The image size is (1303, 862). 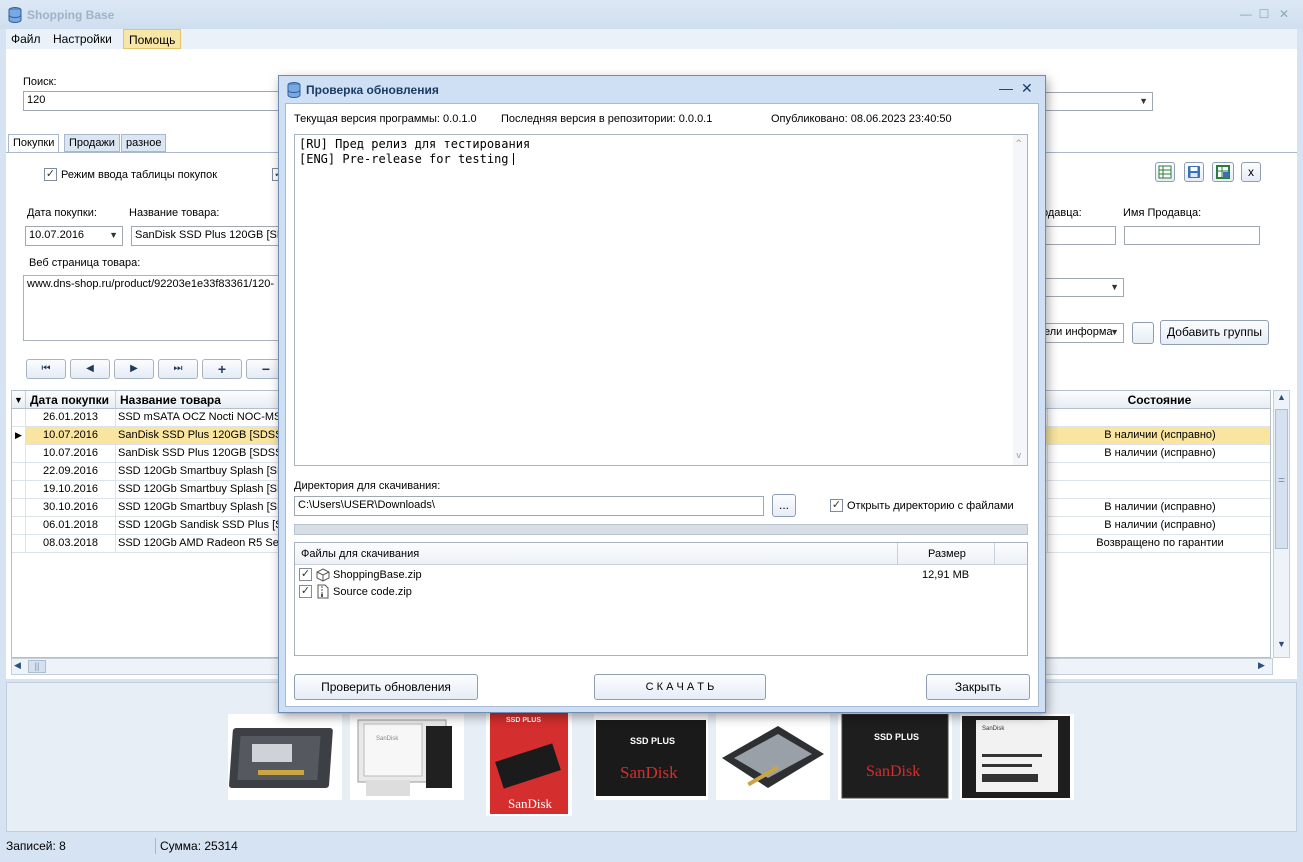 I want to click on file-row: ✓ ShoppingBase.zip 12,91 MB, so click(x=661, y=575).